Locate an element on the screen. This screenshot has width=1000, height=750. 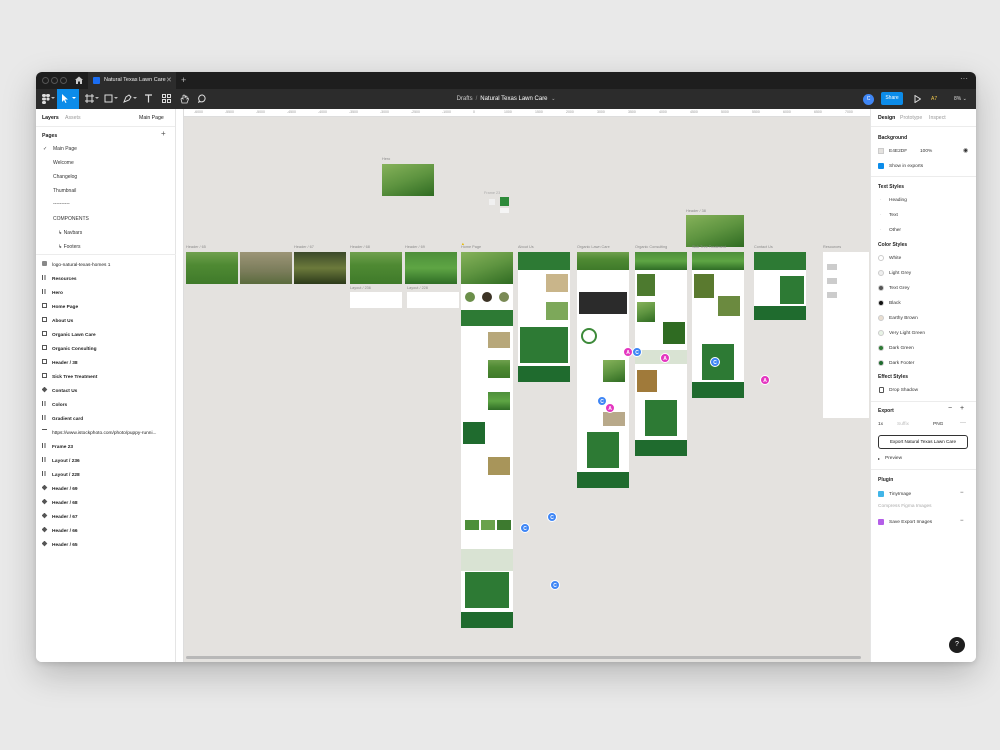
frame-label-header69: Header / 69 is located at coordinates (415, 247).